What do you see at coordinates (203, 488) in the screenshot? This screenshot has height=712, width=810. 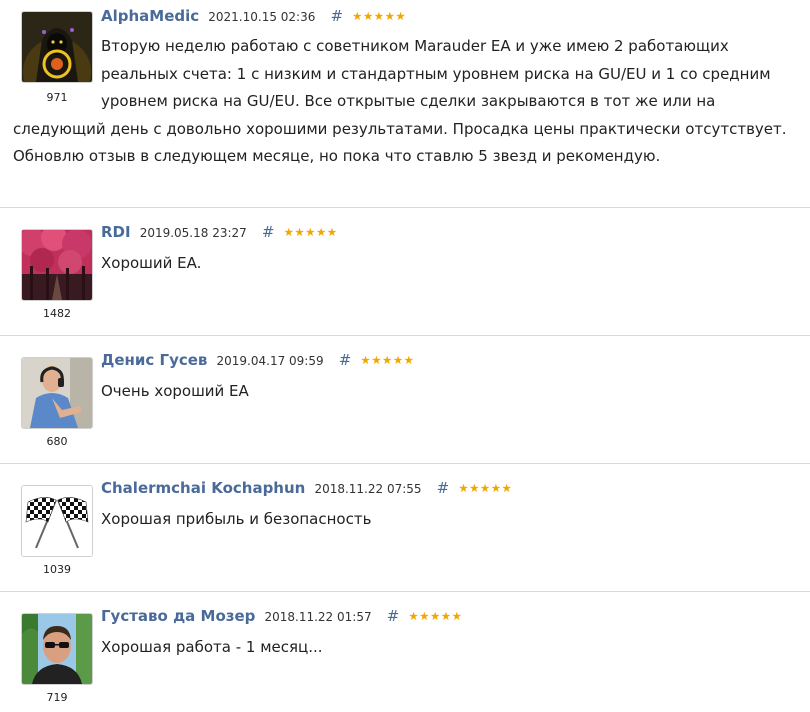 I see `author-name: Chalermchai Kochaphun` at bounding box center [203, 488].